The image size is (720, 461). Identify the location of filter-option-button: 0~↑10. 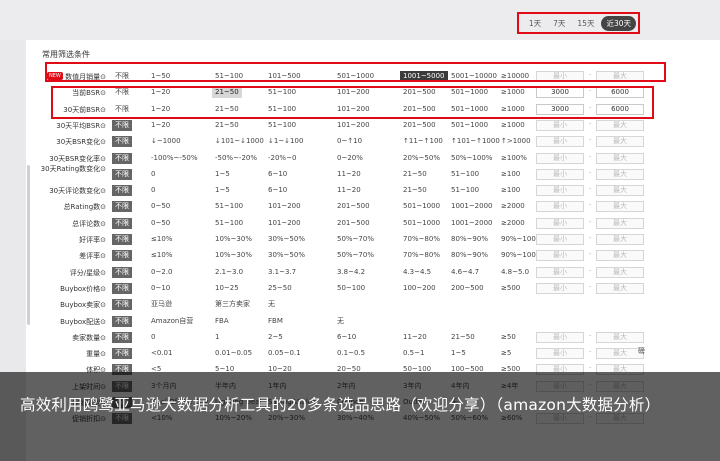
(349, 141).